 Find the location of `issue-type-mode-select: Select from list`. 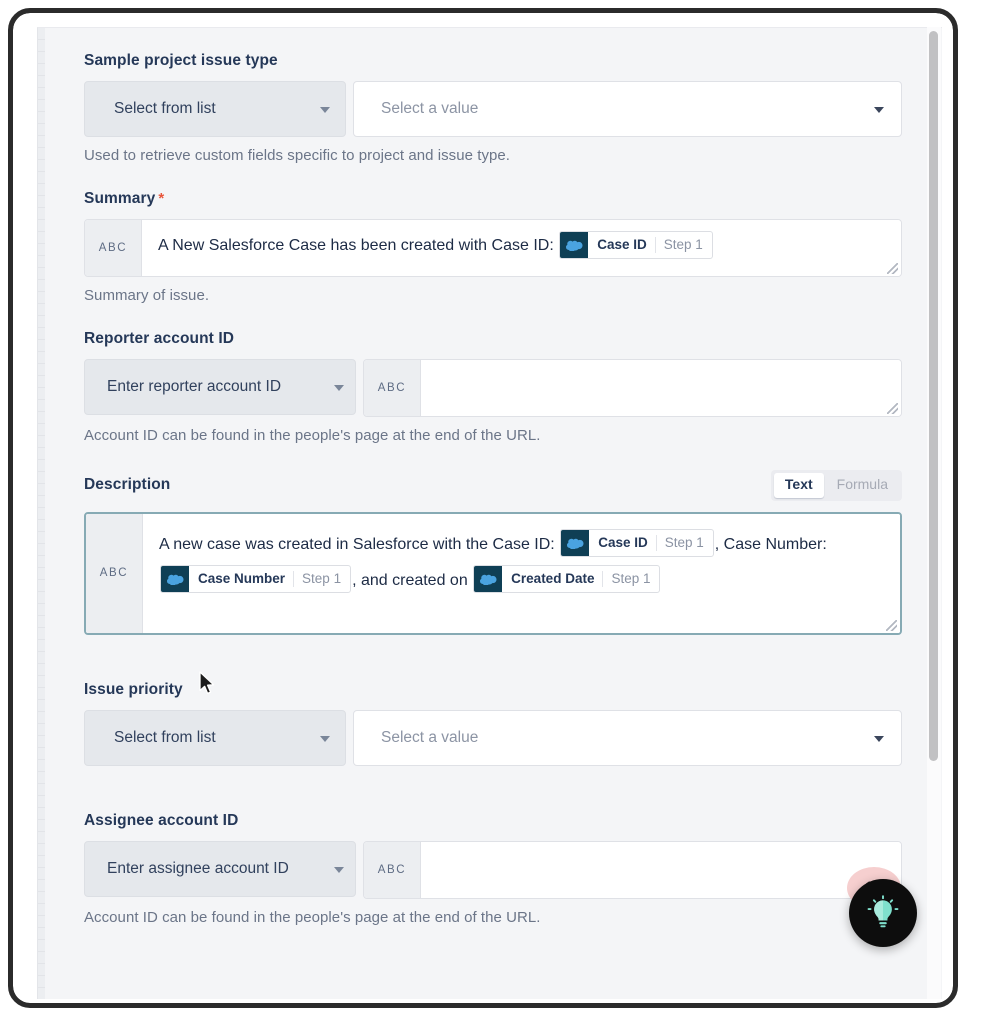

issue-type-mode-select: Select from list is located at coordinates (215, 109).